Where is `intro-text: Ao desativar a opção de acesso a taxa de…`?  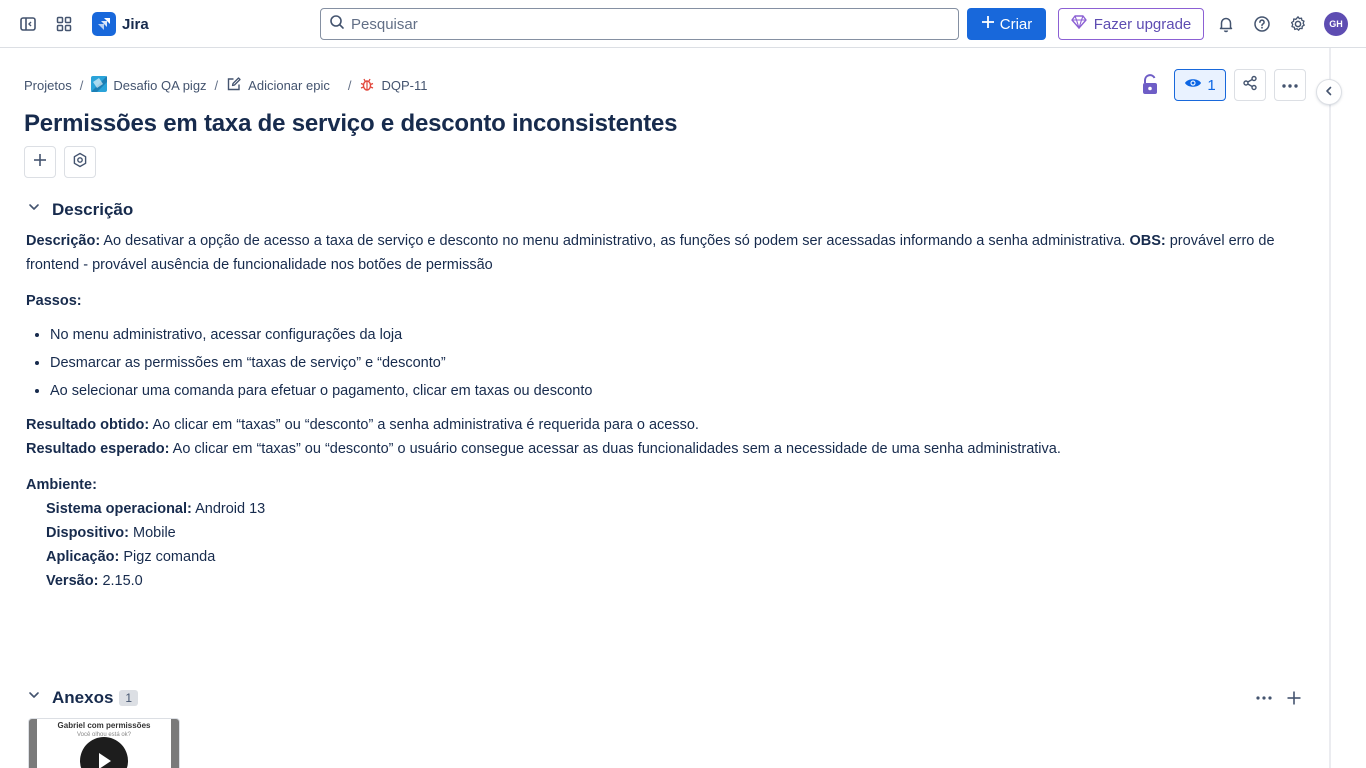 intro-text: Ao desativar a opção de acesso a taxa de… is located at coordinates (614, 241).